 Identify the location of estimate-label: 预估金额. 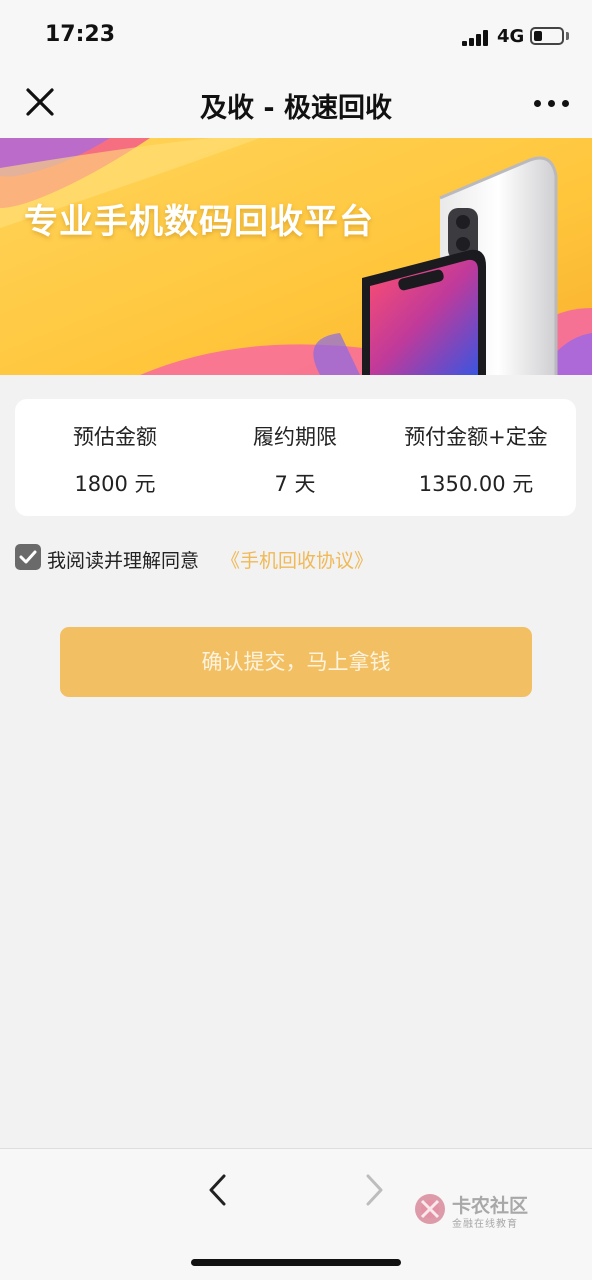
(115, 437).